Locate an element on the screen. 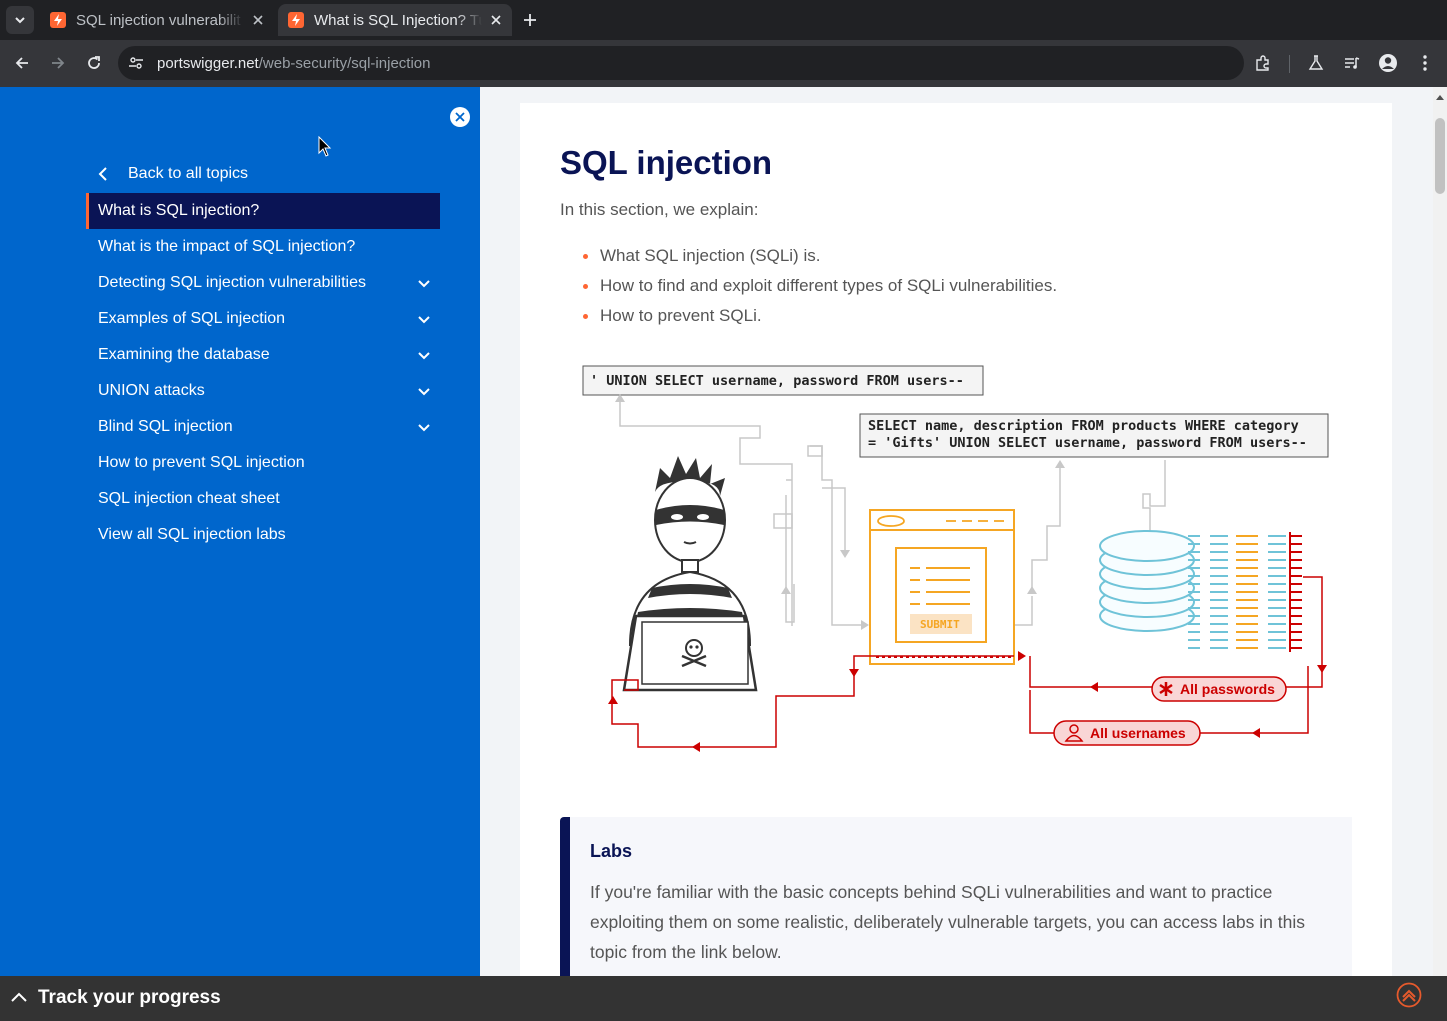 This screenshot has height=1021, width=1447. sidebar-item-cheat-sheet: SQL injection cheat sheet is located at coordinates (263, 499).